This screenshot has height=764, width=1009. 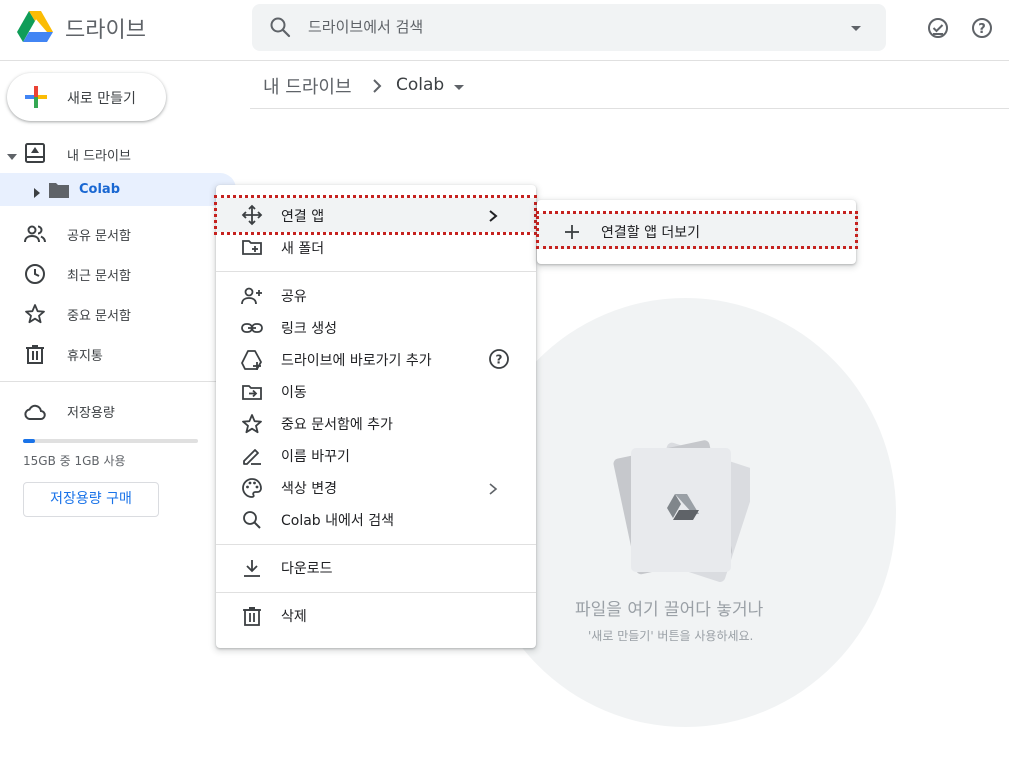 What do you see at coordinates (59, 190) in the screenshot?
I see `folder-icon` at bounding box center [59, 190].